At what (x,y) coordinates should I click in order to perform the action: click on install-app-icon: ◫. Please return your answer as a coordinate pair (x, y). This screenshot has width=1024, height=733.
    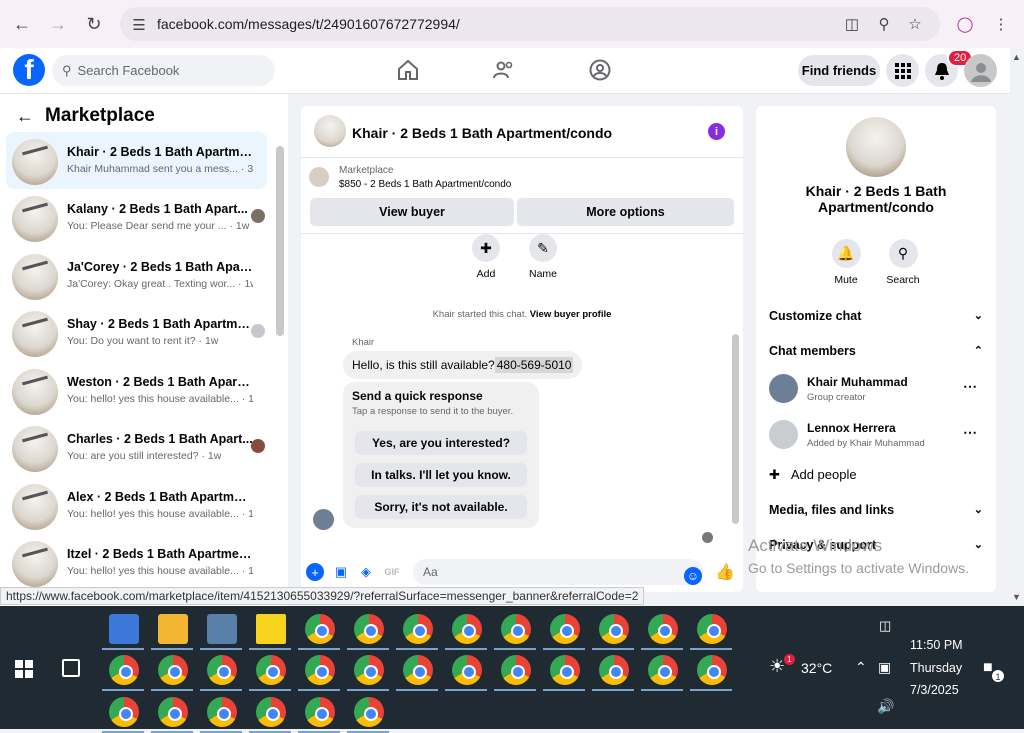
    Looking at the image, I should click on (852, 24).